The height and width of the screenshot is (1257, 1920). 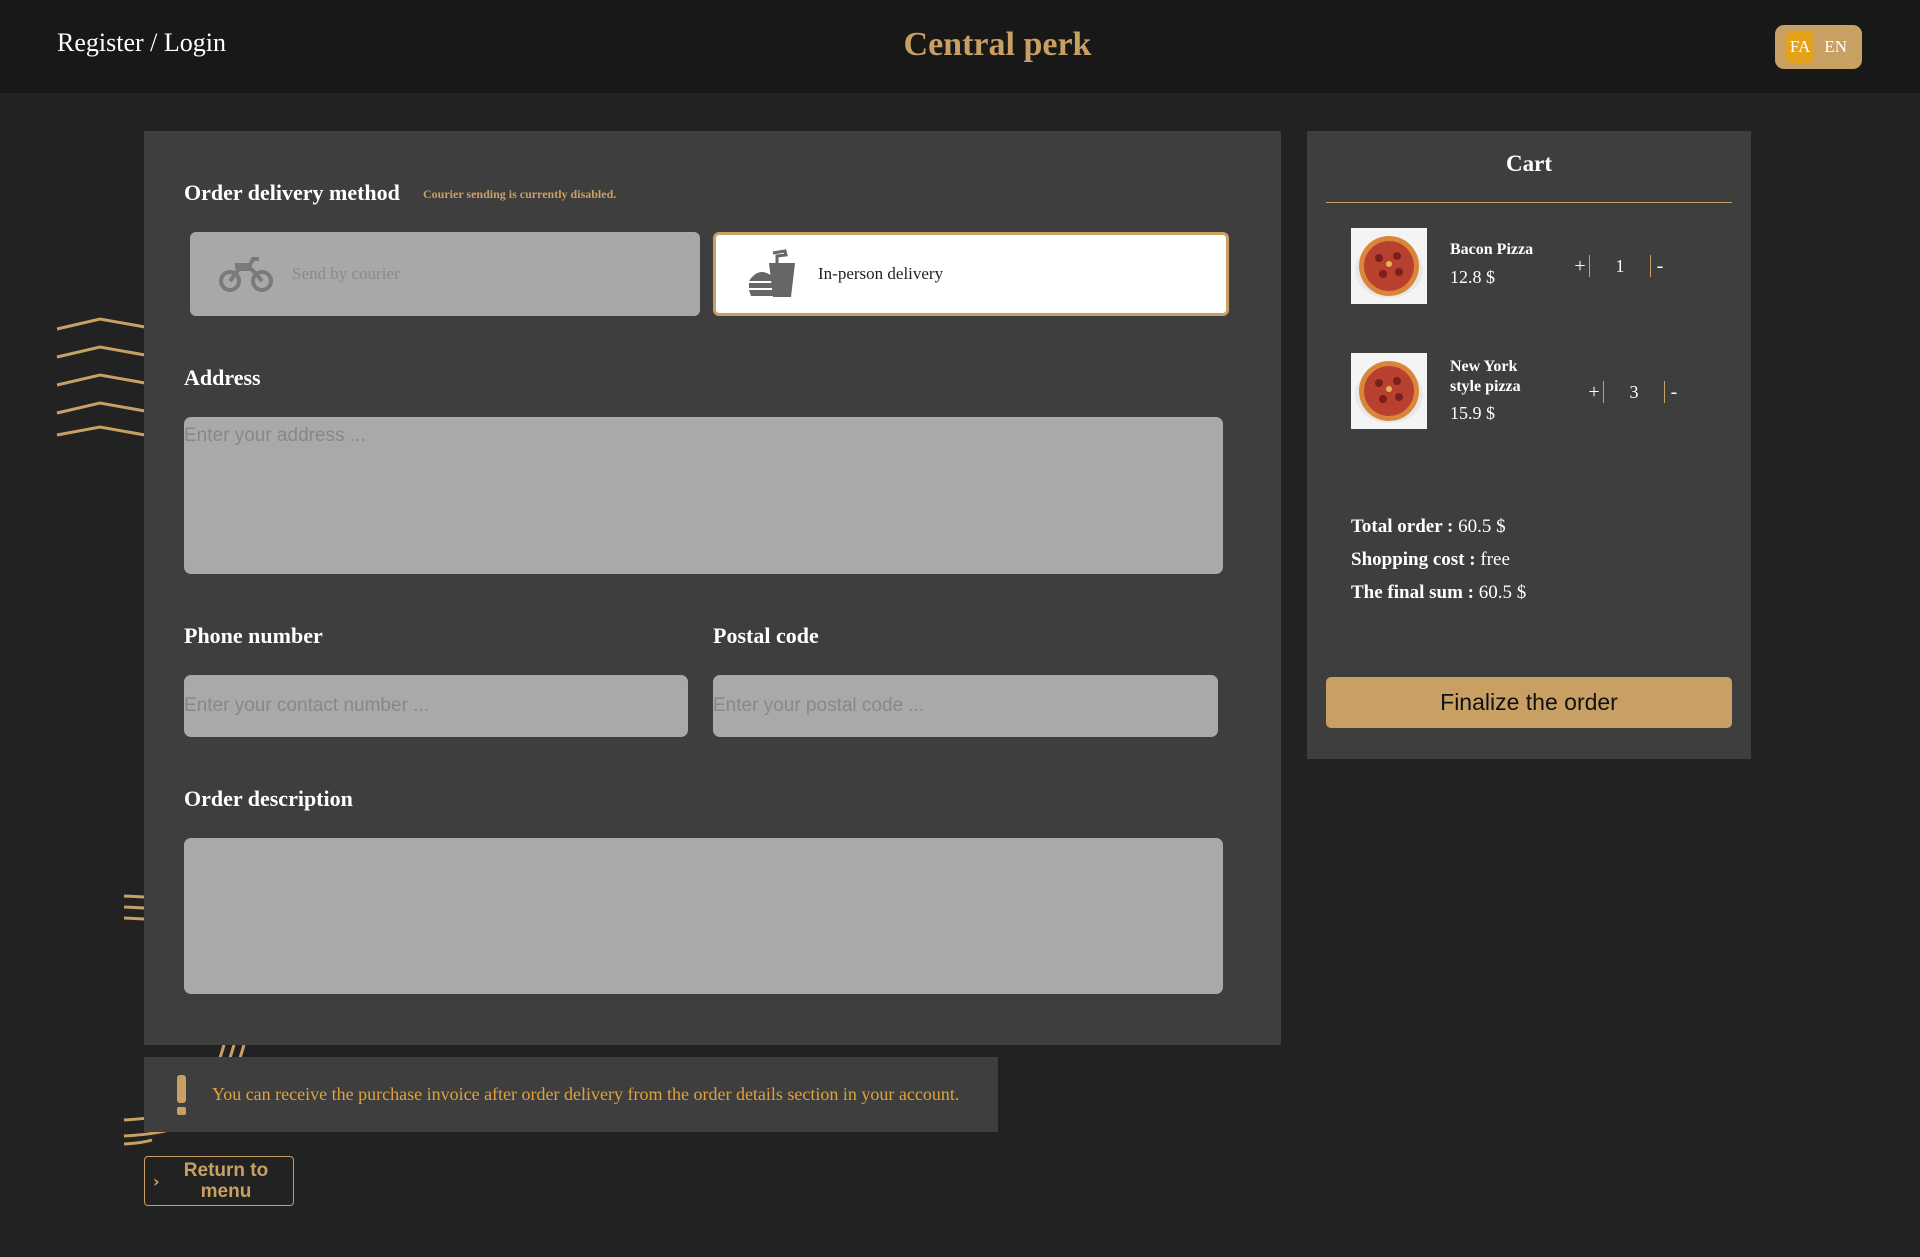 I want to click on register-login-link: Register / Login, so click(x=141, y=43).